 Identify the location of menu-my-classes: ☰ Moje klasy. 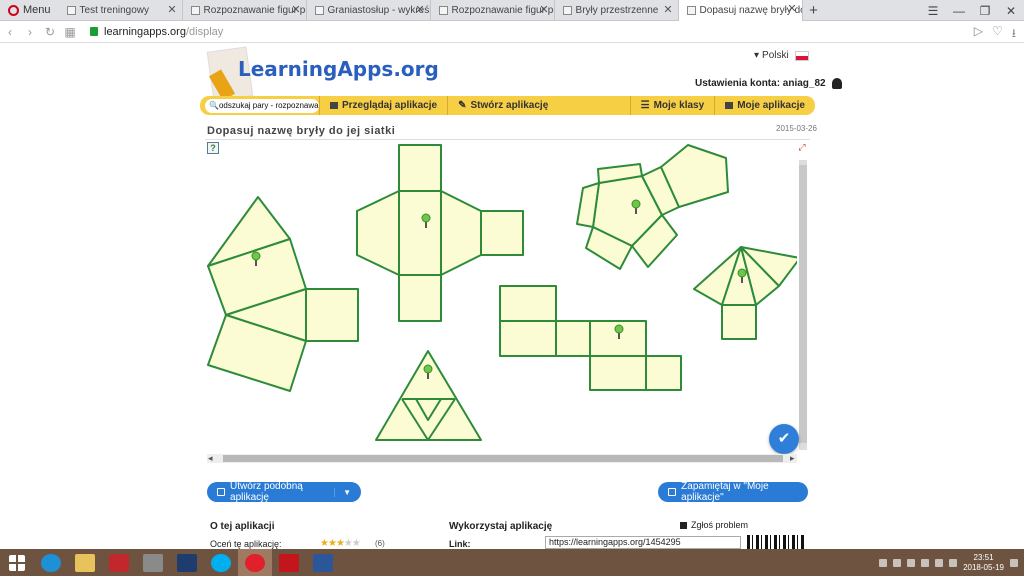
(672, 105).